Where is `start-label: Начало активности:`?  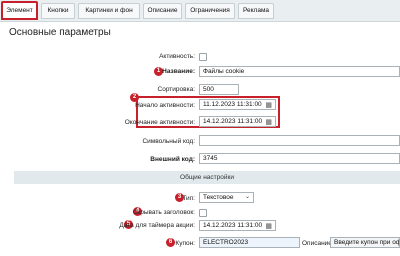
start-label: Начало активности: is located at coordinates (165, 105).